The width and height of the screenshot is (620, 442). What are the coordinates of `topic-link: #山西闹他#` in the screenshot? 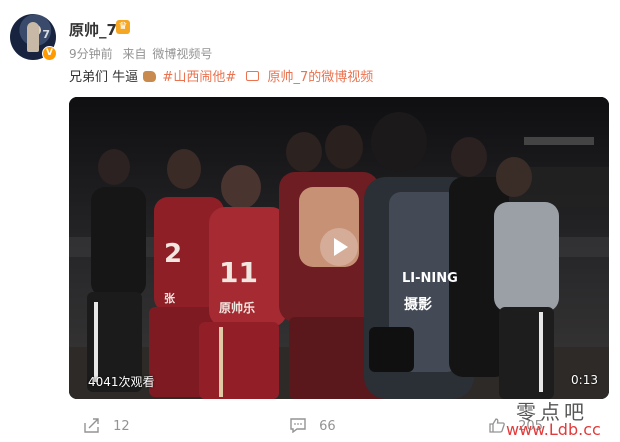 It's located at (199, 77).